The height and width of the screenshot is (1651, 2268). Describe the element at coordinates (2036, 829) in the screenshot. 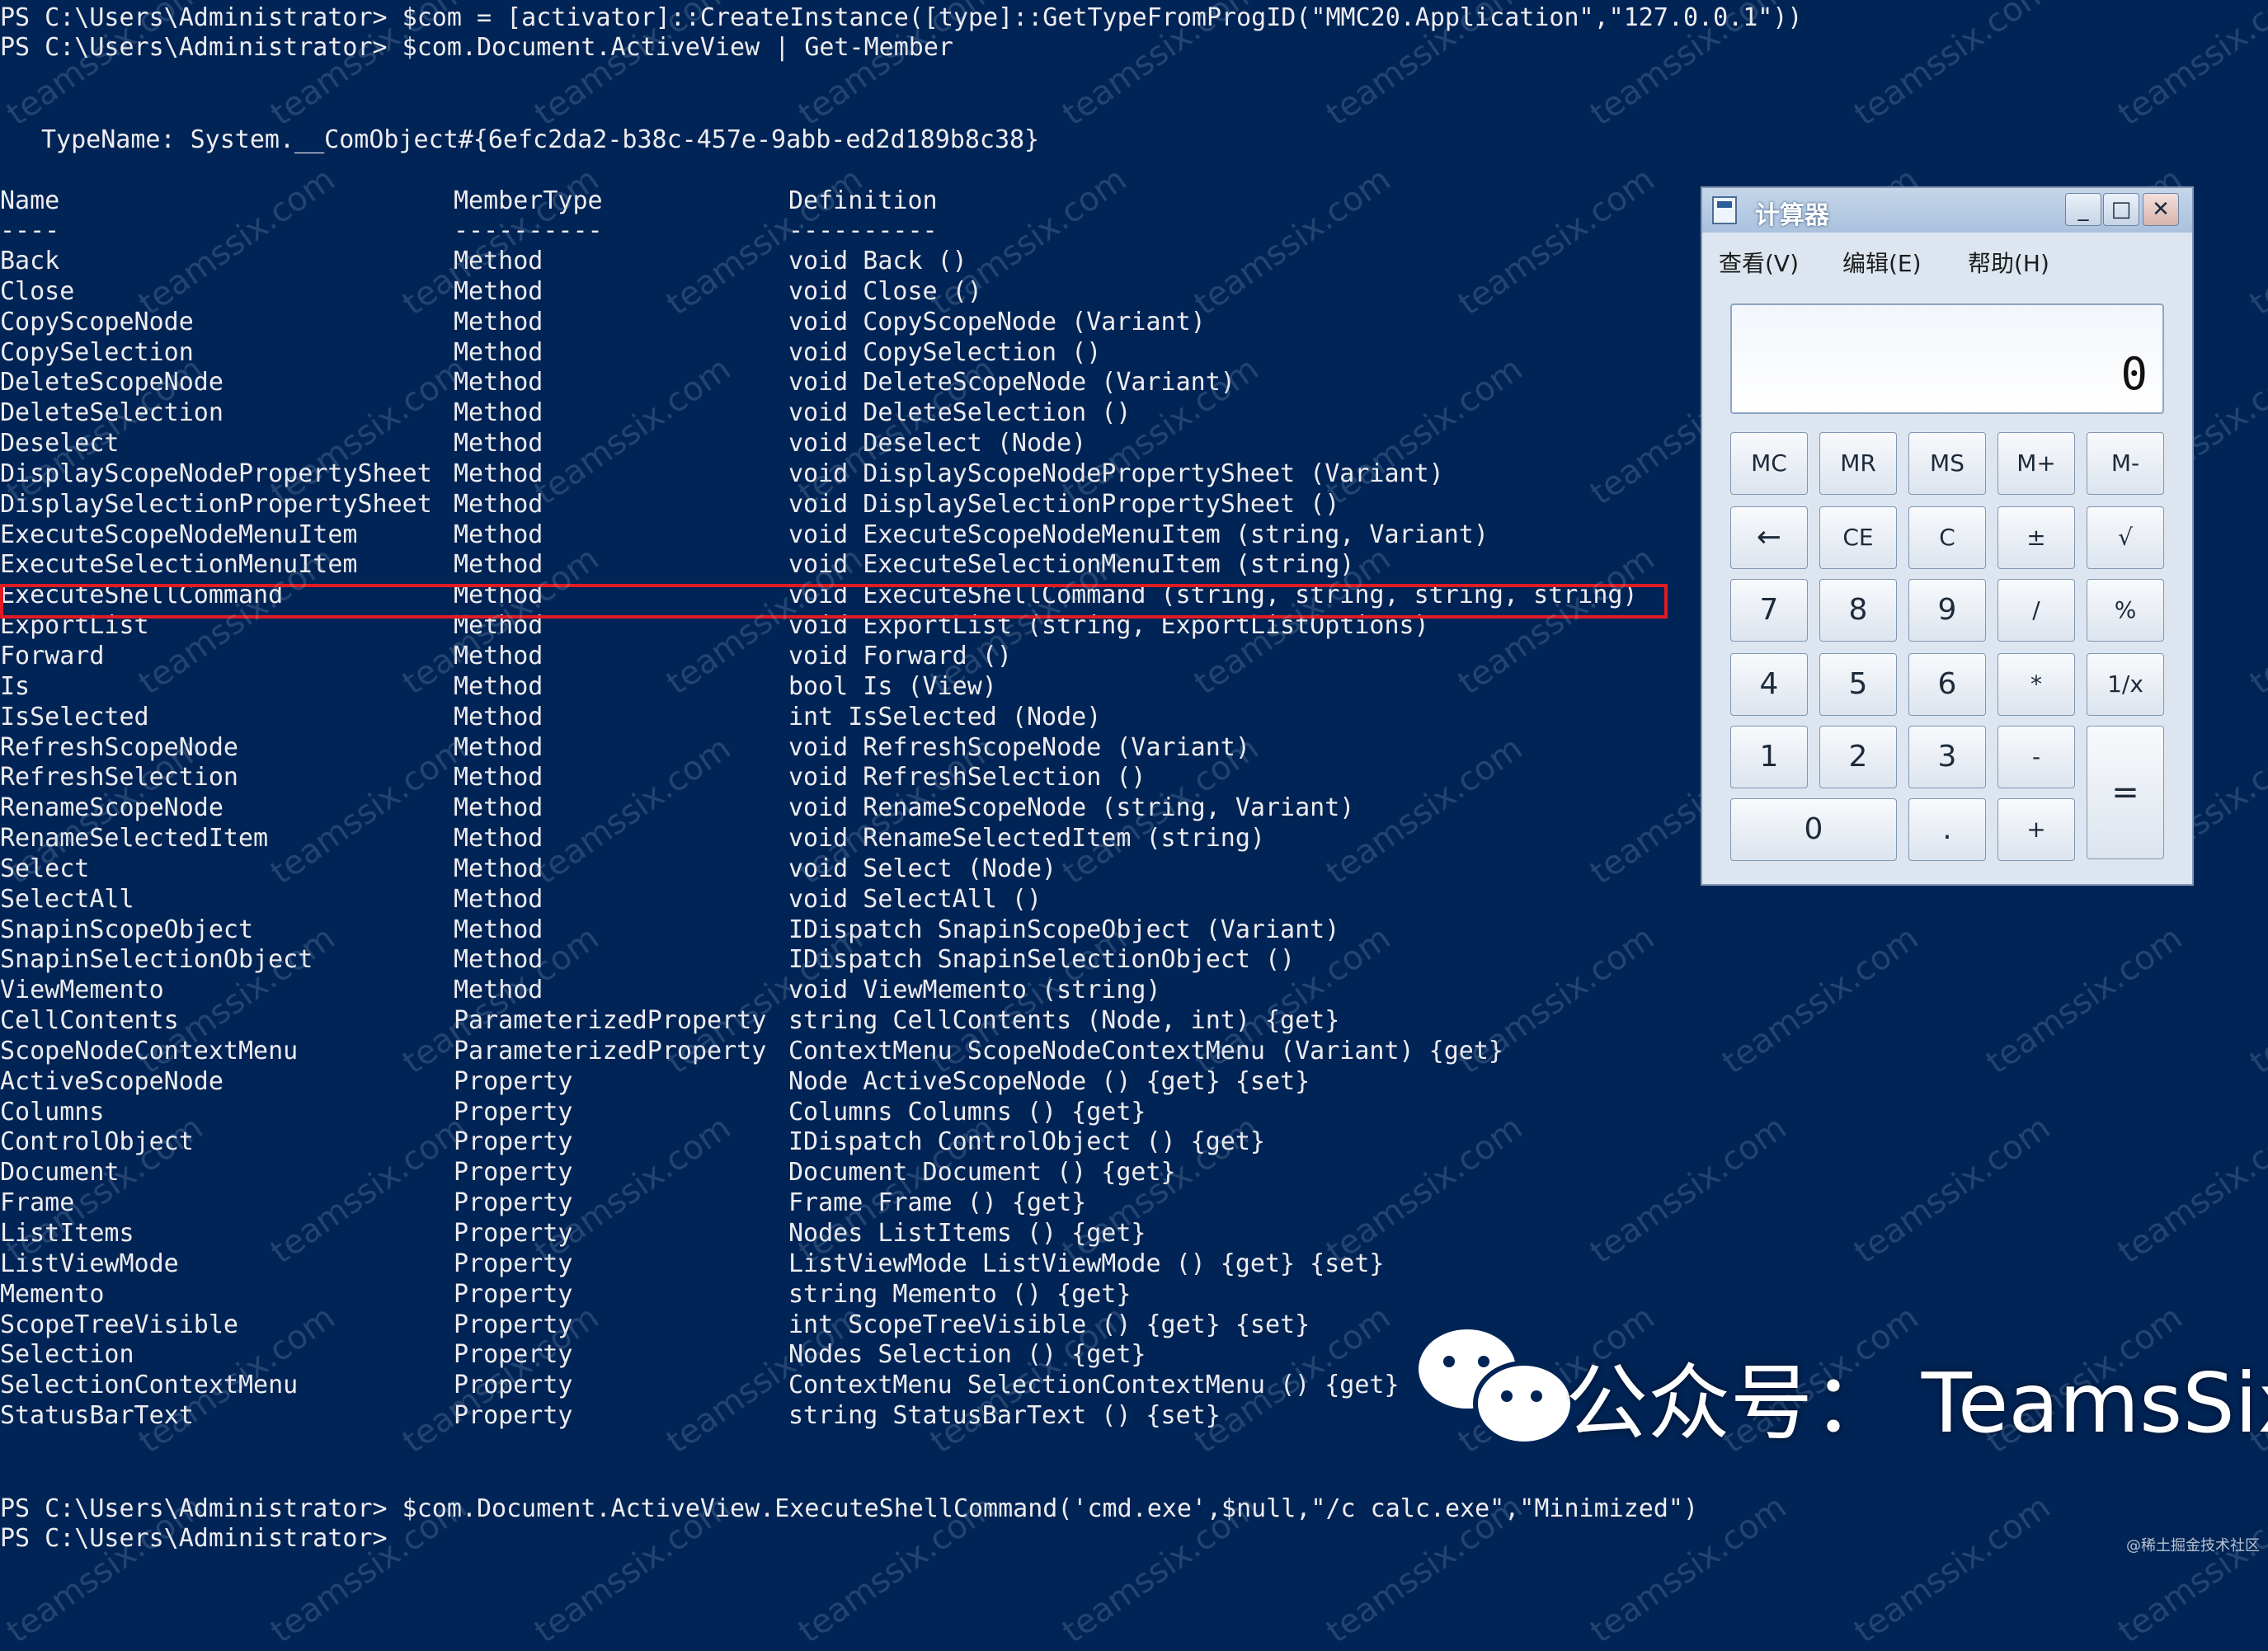

I see `add-button: +` at that location.